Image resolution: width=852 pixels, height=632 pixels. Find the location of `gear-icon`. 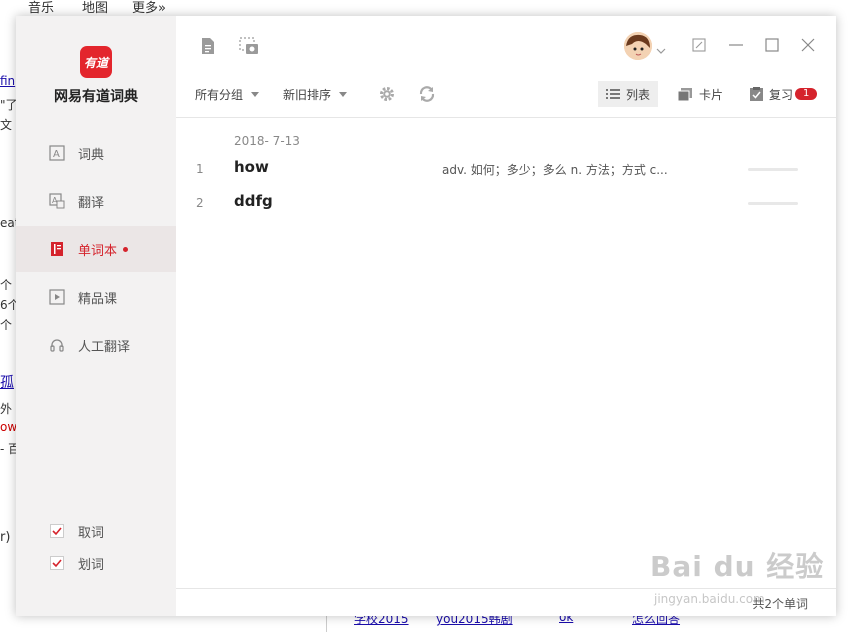

gear-icon is located at coordinates (387, 96).